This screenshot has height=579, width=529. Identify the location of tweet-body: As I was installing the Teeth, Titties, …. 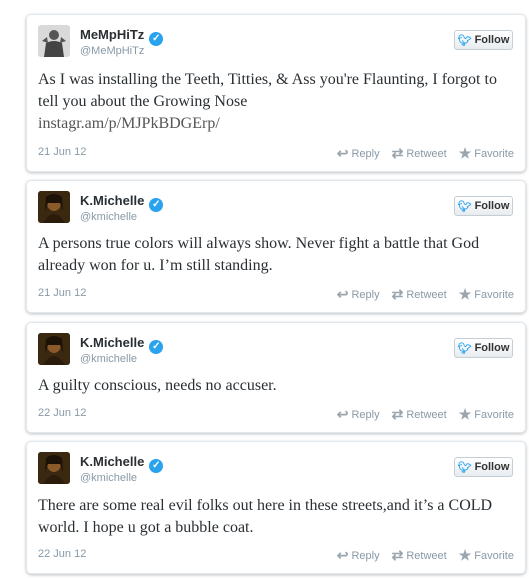
(267, 90).